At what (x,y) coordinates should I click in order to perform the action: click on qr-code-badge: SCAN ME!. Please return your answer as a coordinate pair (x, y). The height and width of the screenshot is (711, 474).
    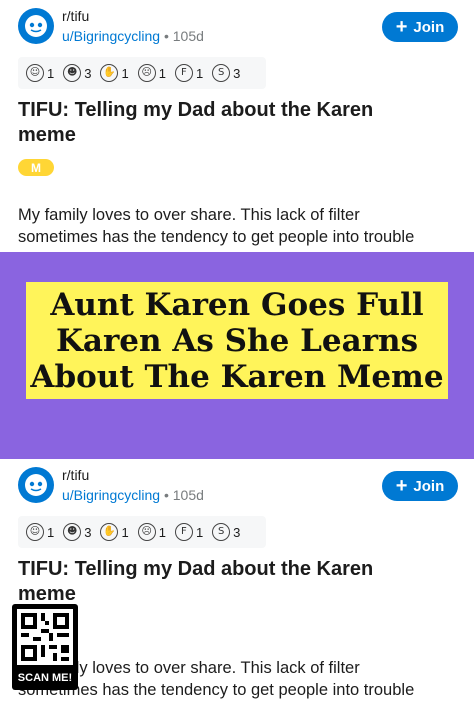
    Looking at the image, I should click on (45, 647).